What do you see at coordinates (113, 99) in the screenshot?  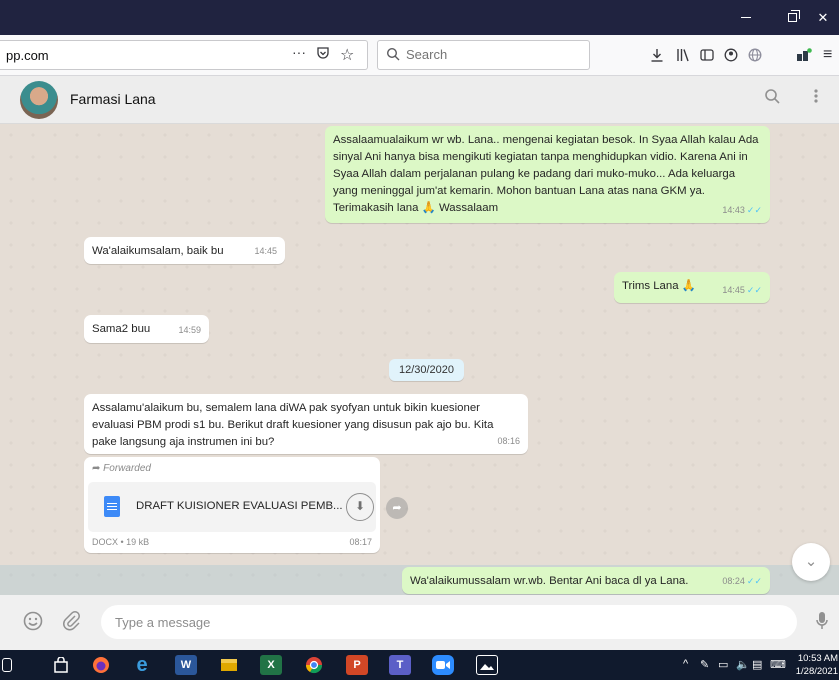 I see `contact-name: Farmasi Lana` at bounding box center [113, 99].